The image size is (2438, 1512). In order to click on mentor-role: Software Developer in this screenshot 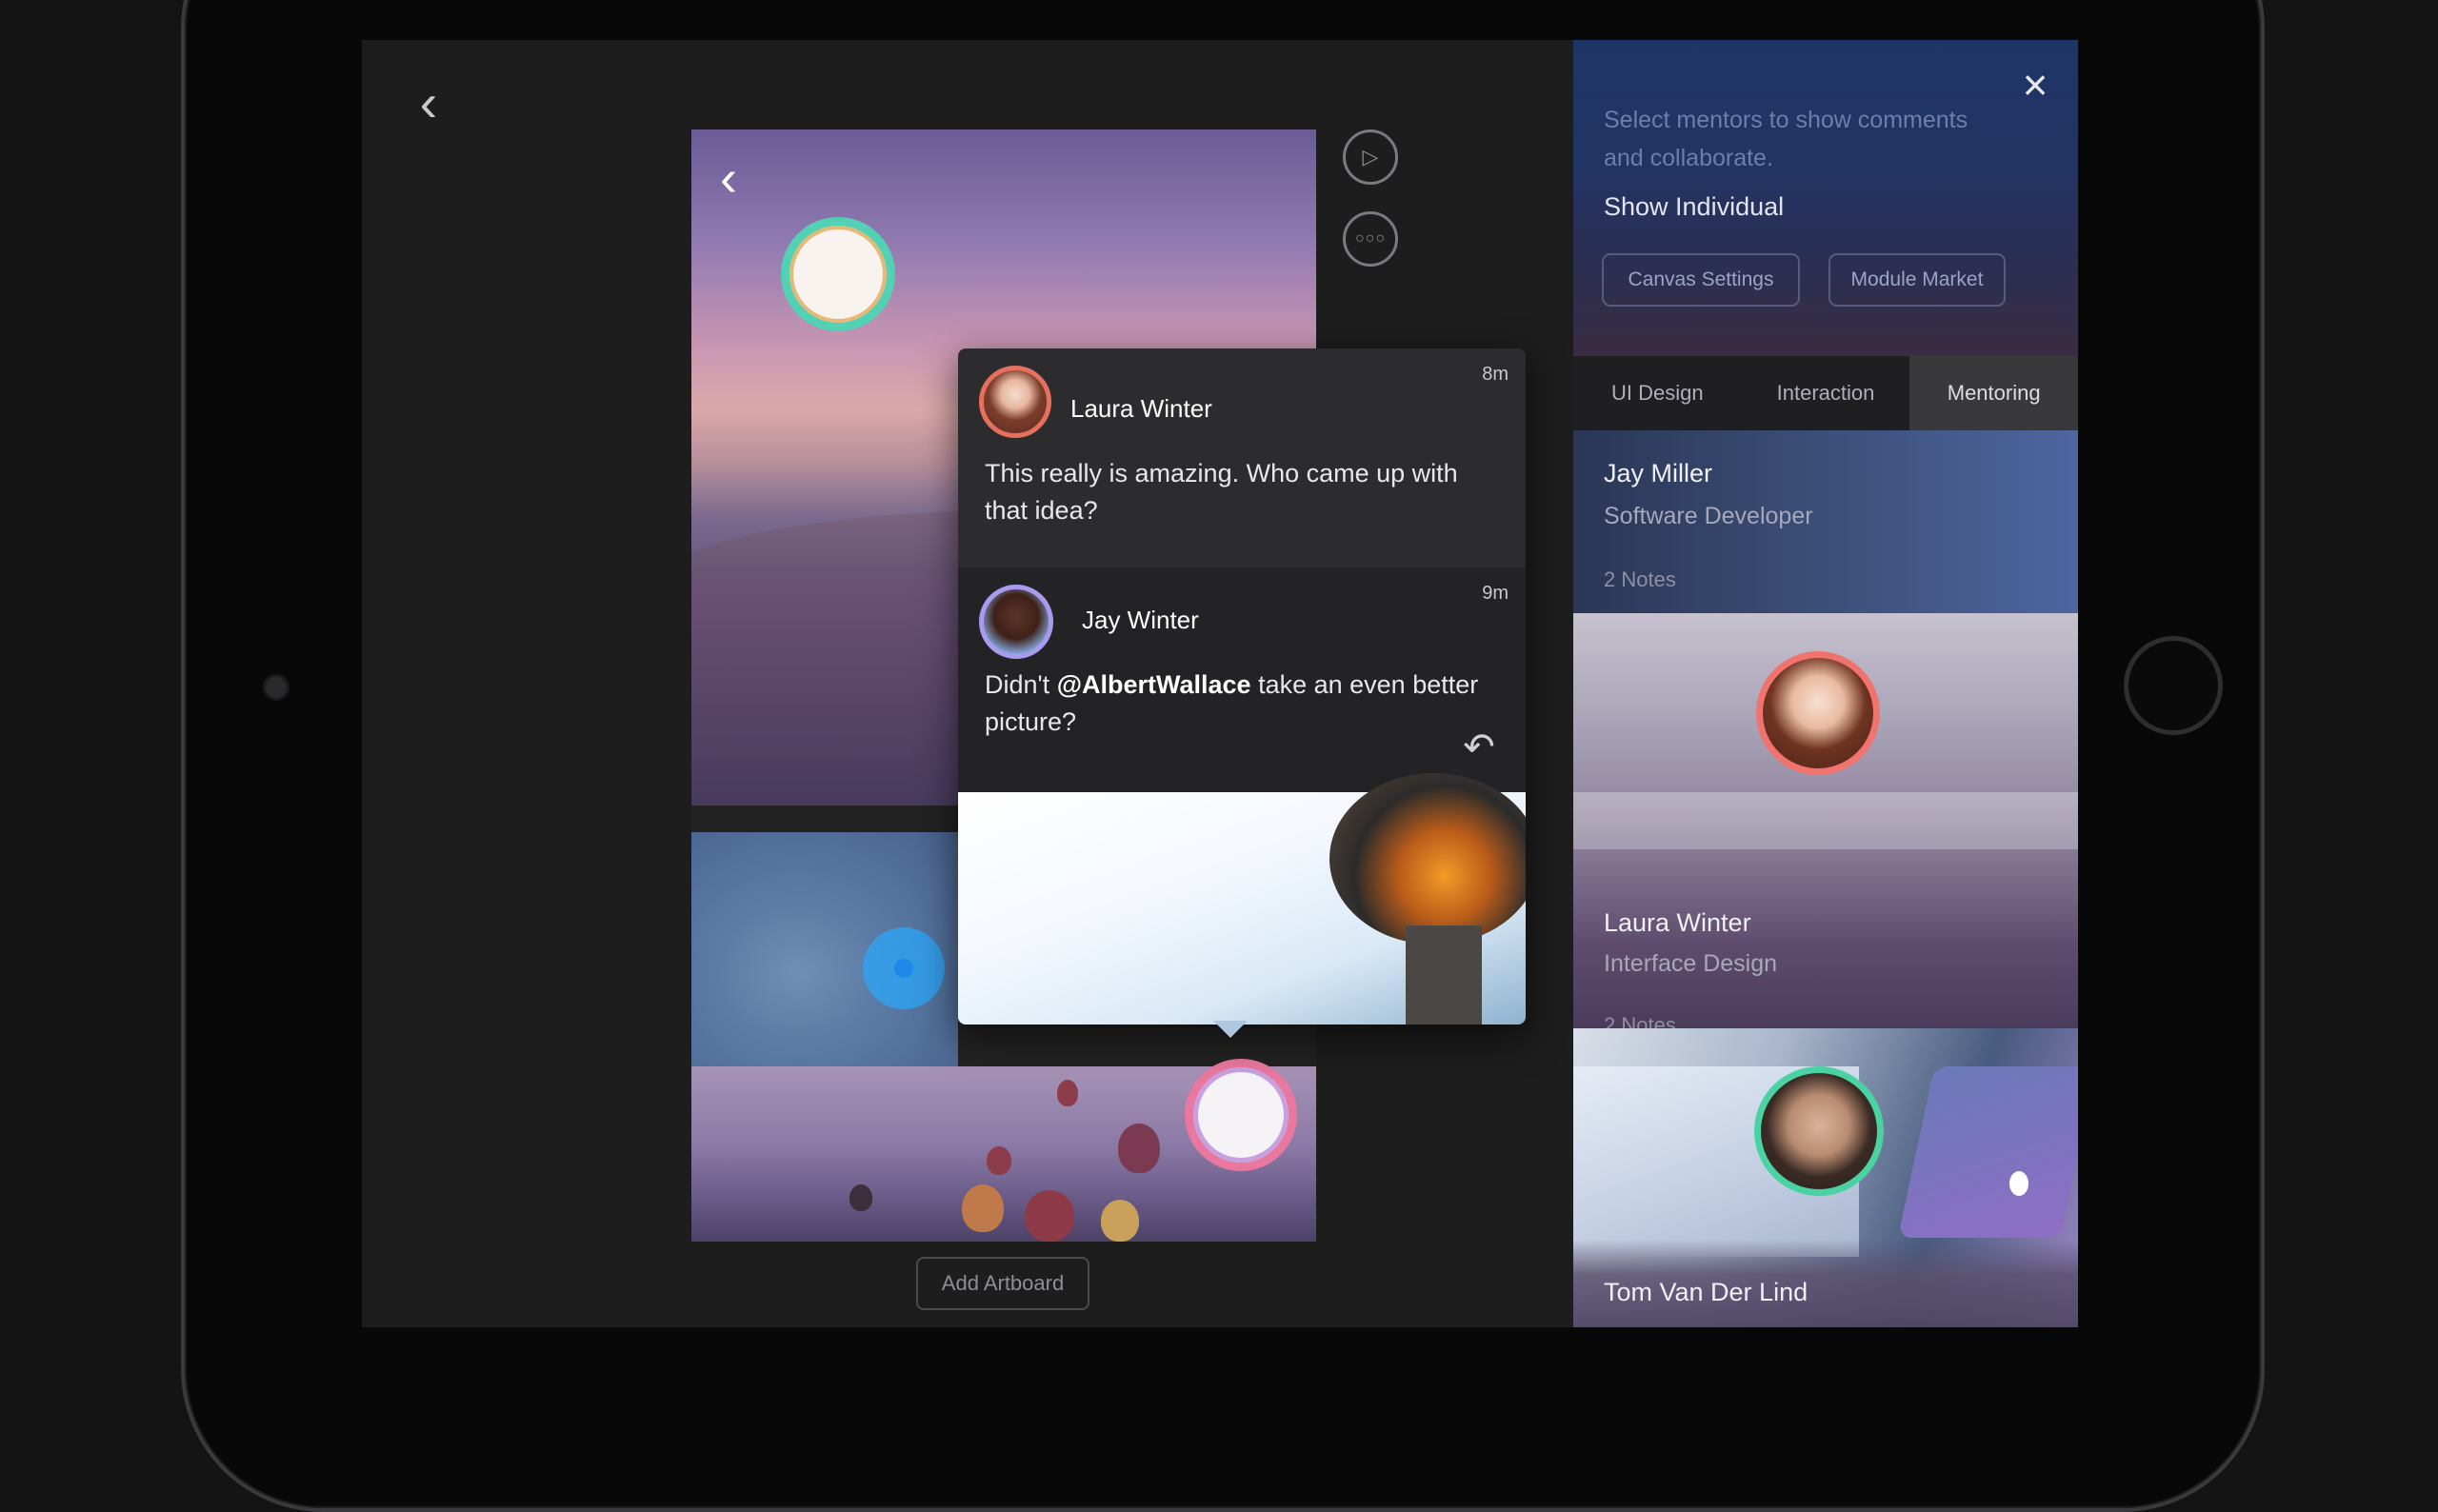, I will do `click(1708, 516)`.